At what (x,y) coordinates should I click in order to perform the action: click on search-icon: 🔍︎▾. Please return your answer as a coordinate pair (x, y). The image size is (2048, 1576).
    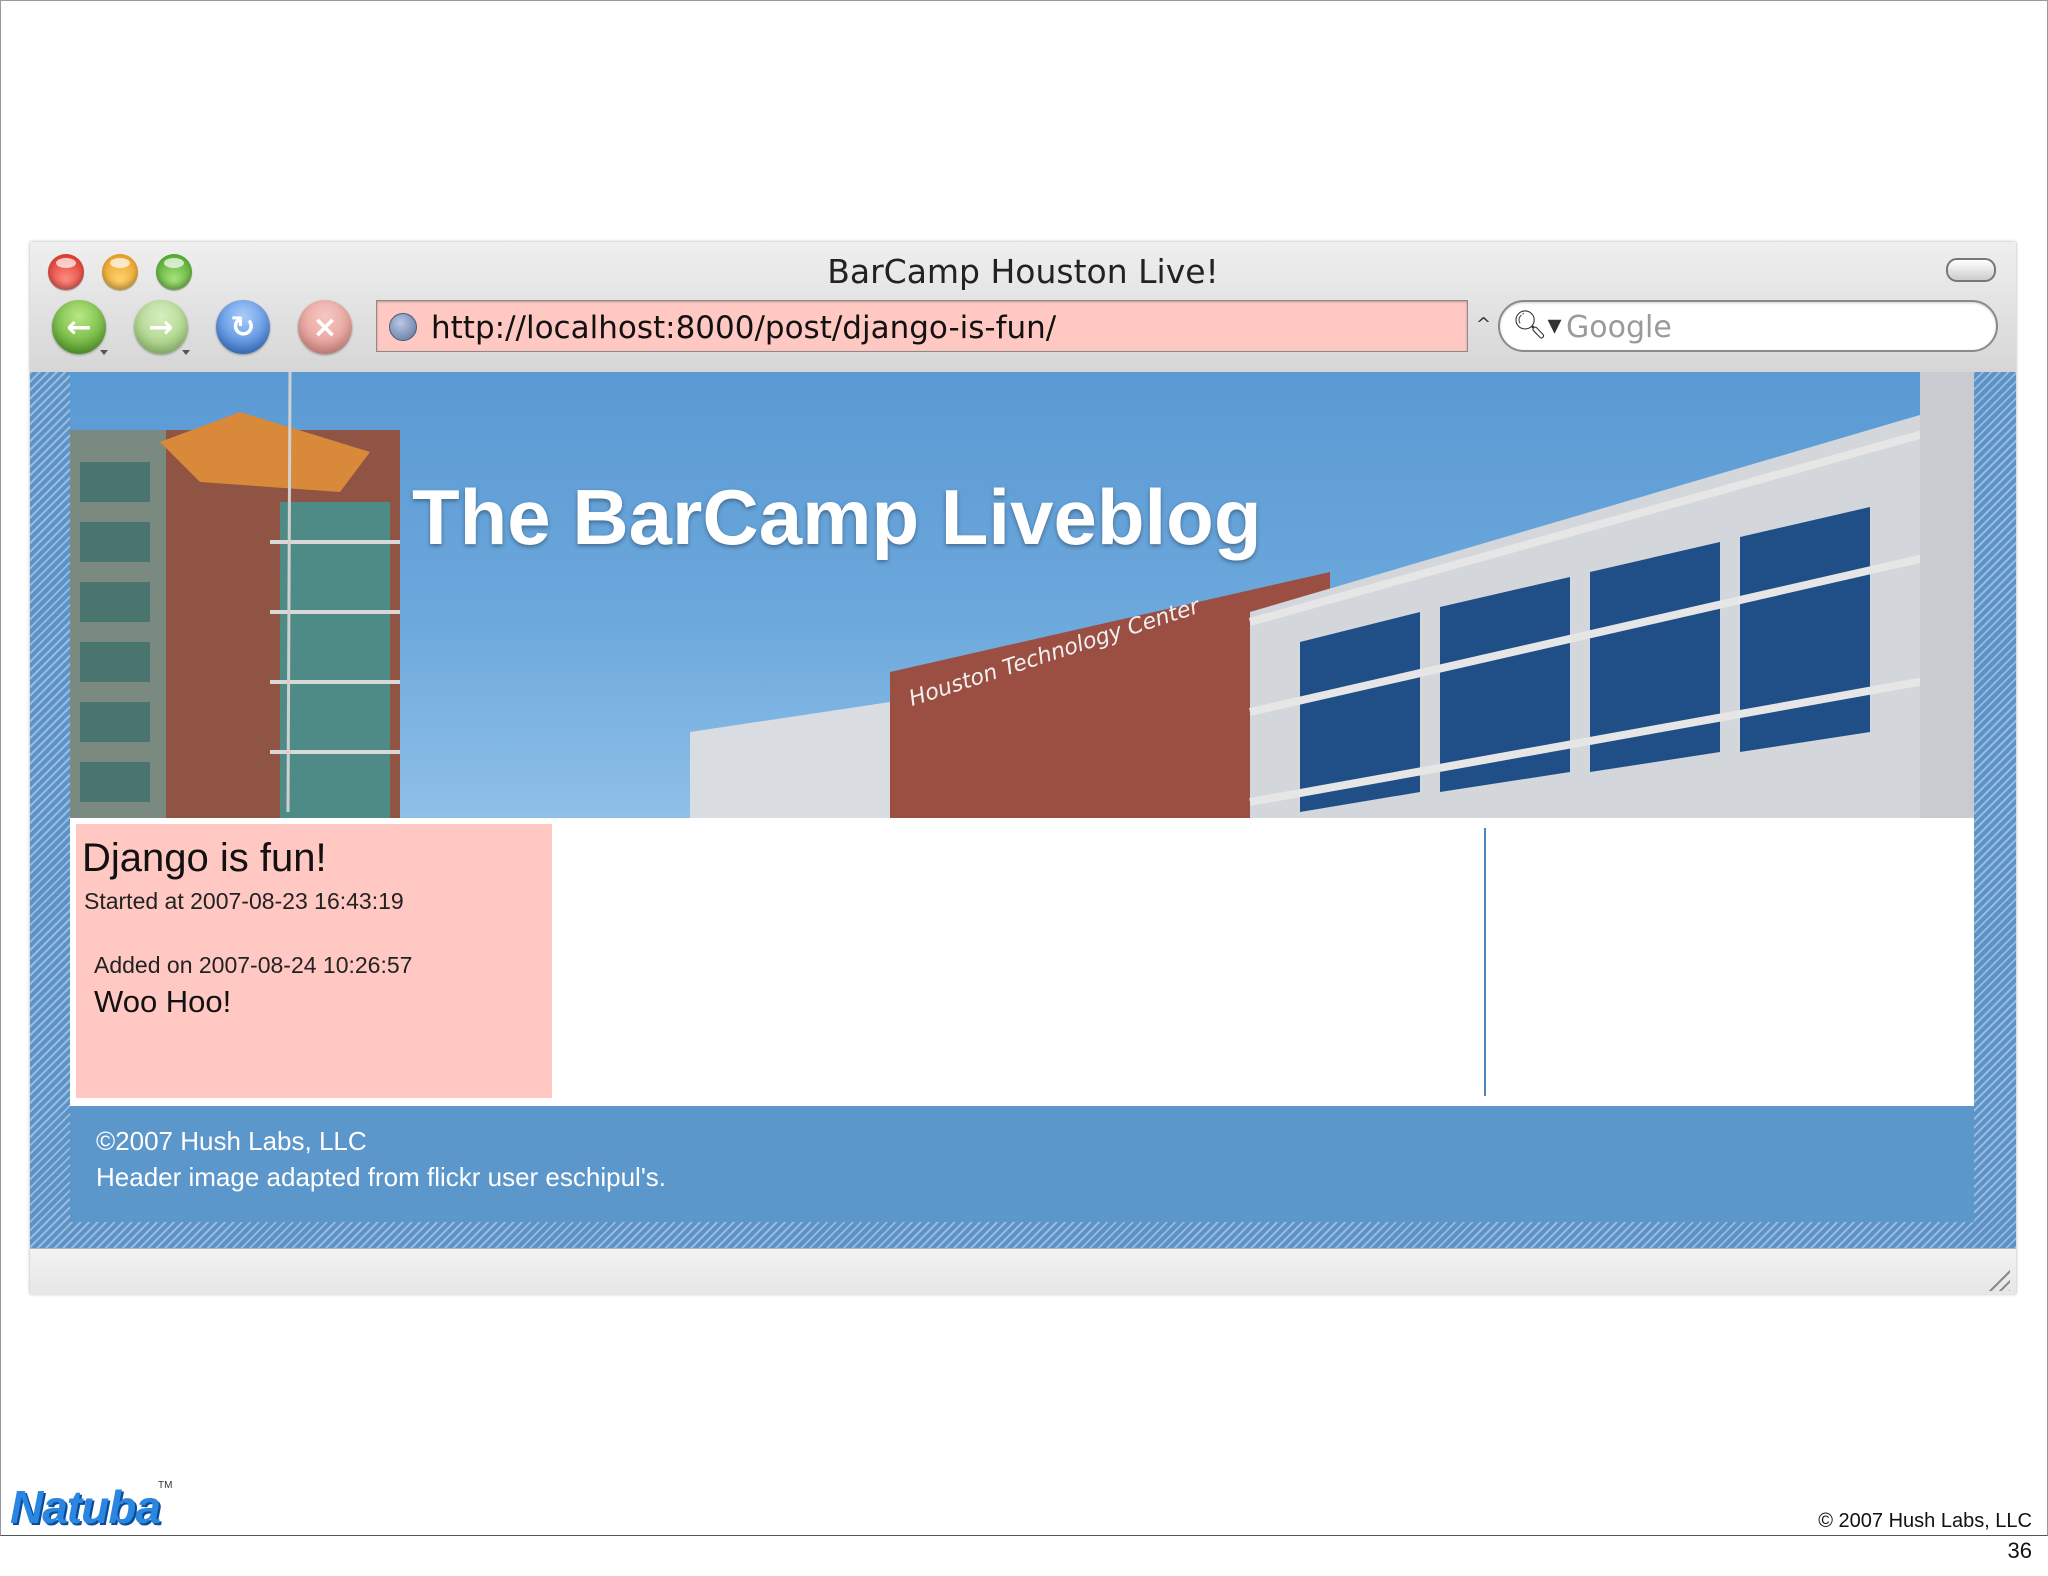
    Looking at the image, I should click on (1537, 324).